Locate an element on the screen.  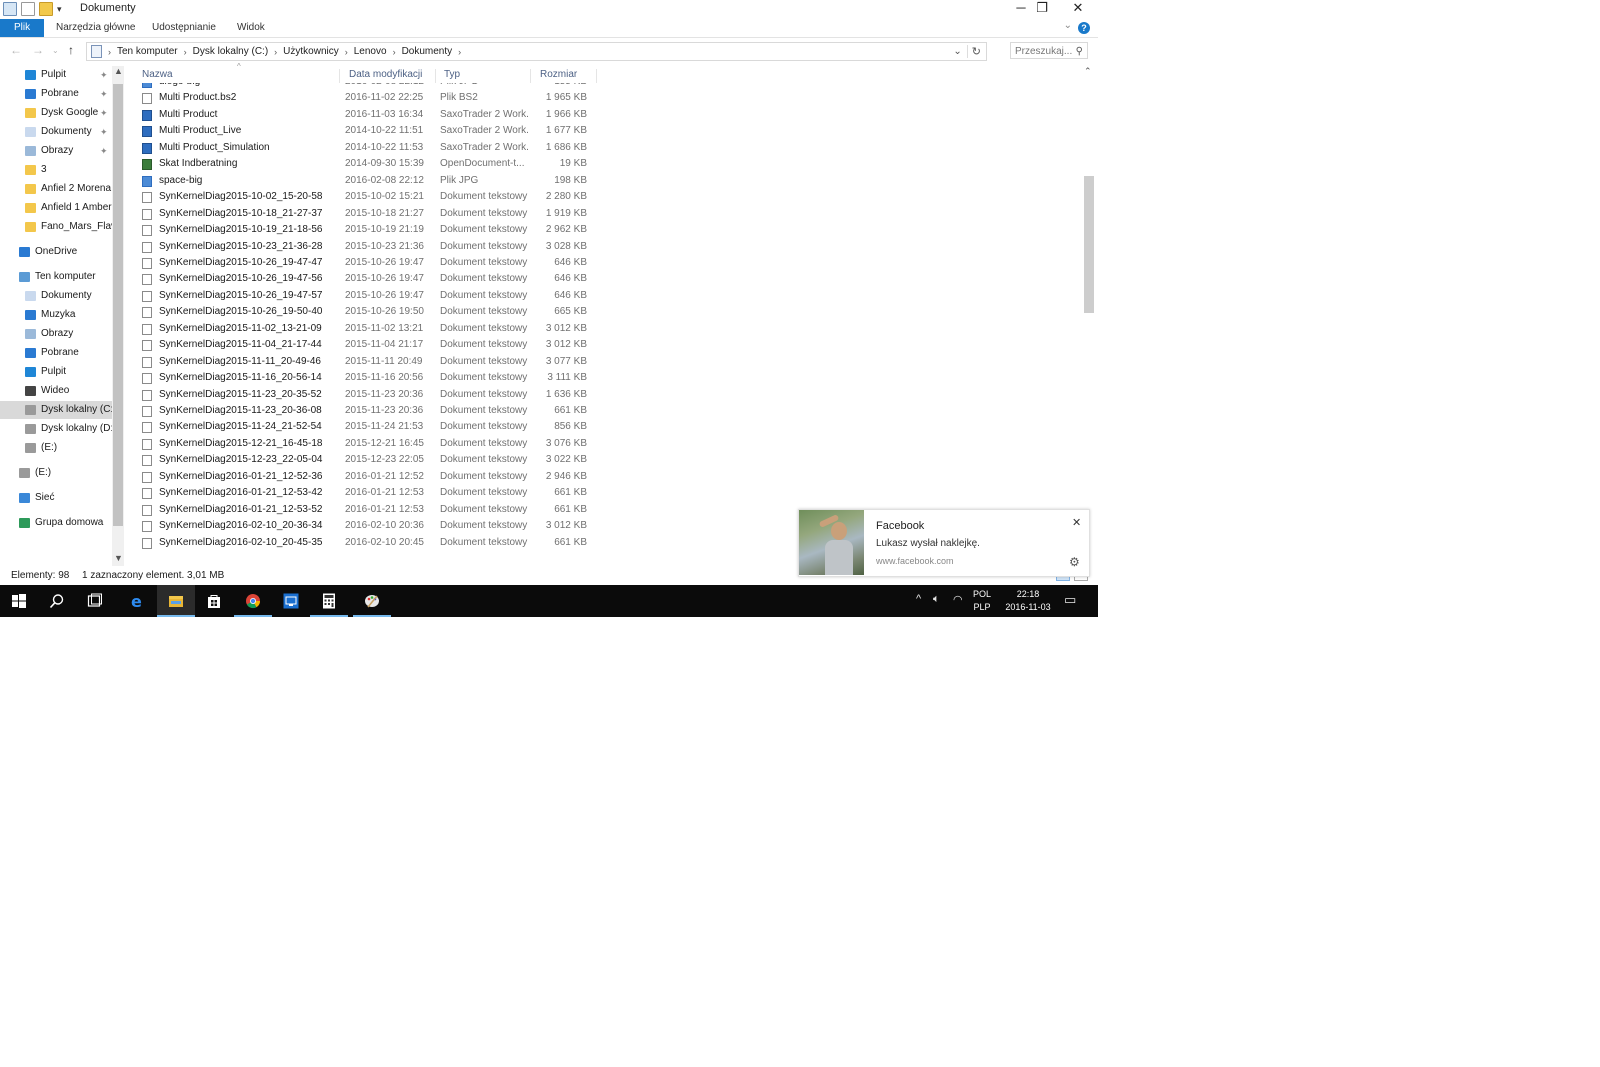
sidebar-item: Sieć is located at coordinates (56, 498).